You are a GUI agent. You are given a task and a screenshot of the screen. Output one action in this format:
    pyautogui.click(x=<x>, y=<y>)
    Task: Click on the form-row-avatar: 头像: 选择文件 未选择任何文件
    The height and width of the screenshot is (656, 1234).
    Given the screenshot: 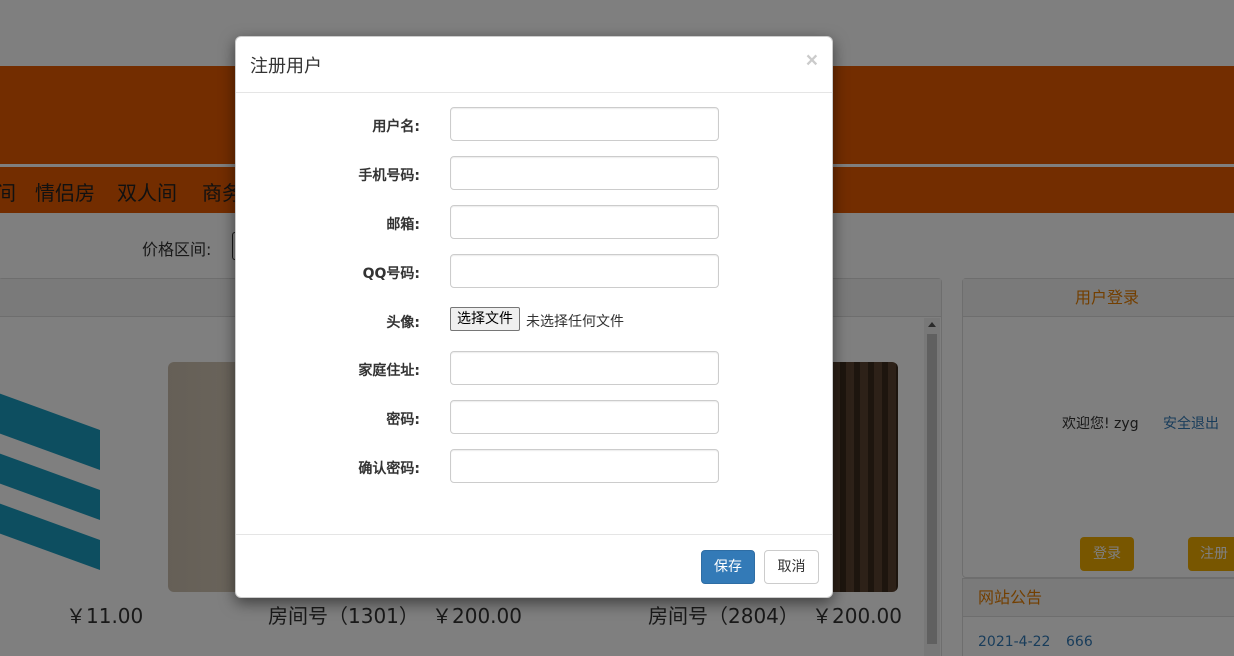 What is the action you would take?
    pyautogui.click(x=535, y=320)
    